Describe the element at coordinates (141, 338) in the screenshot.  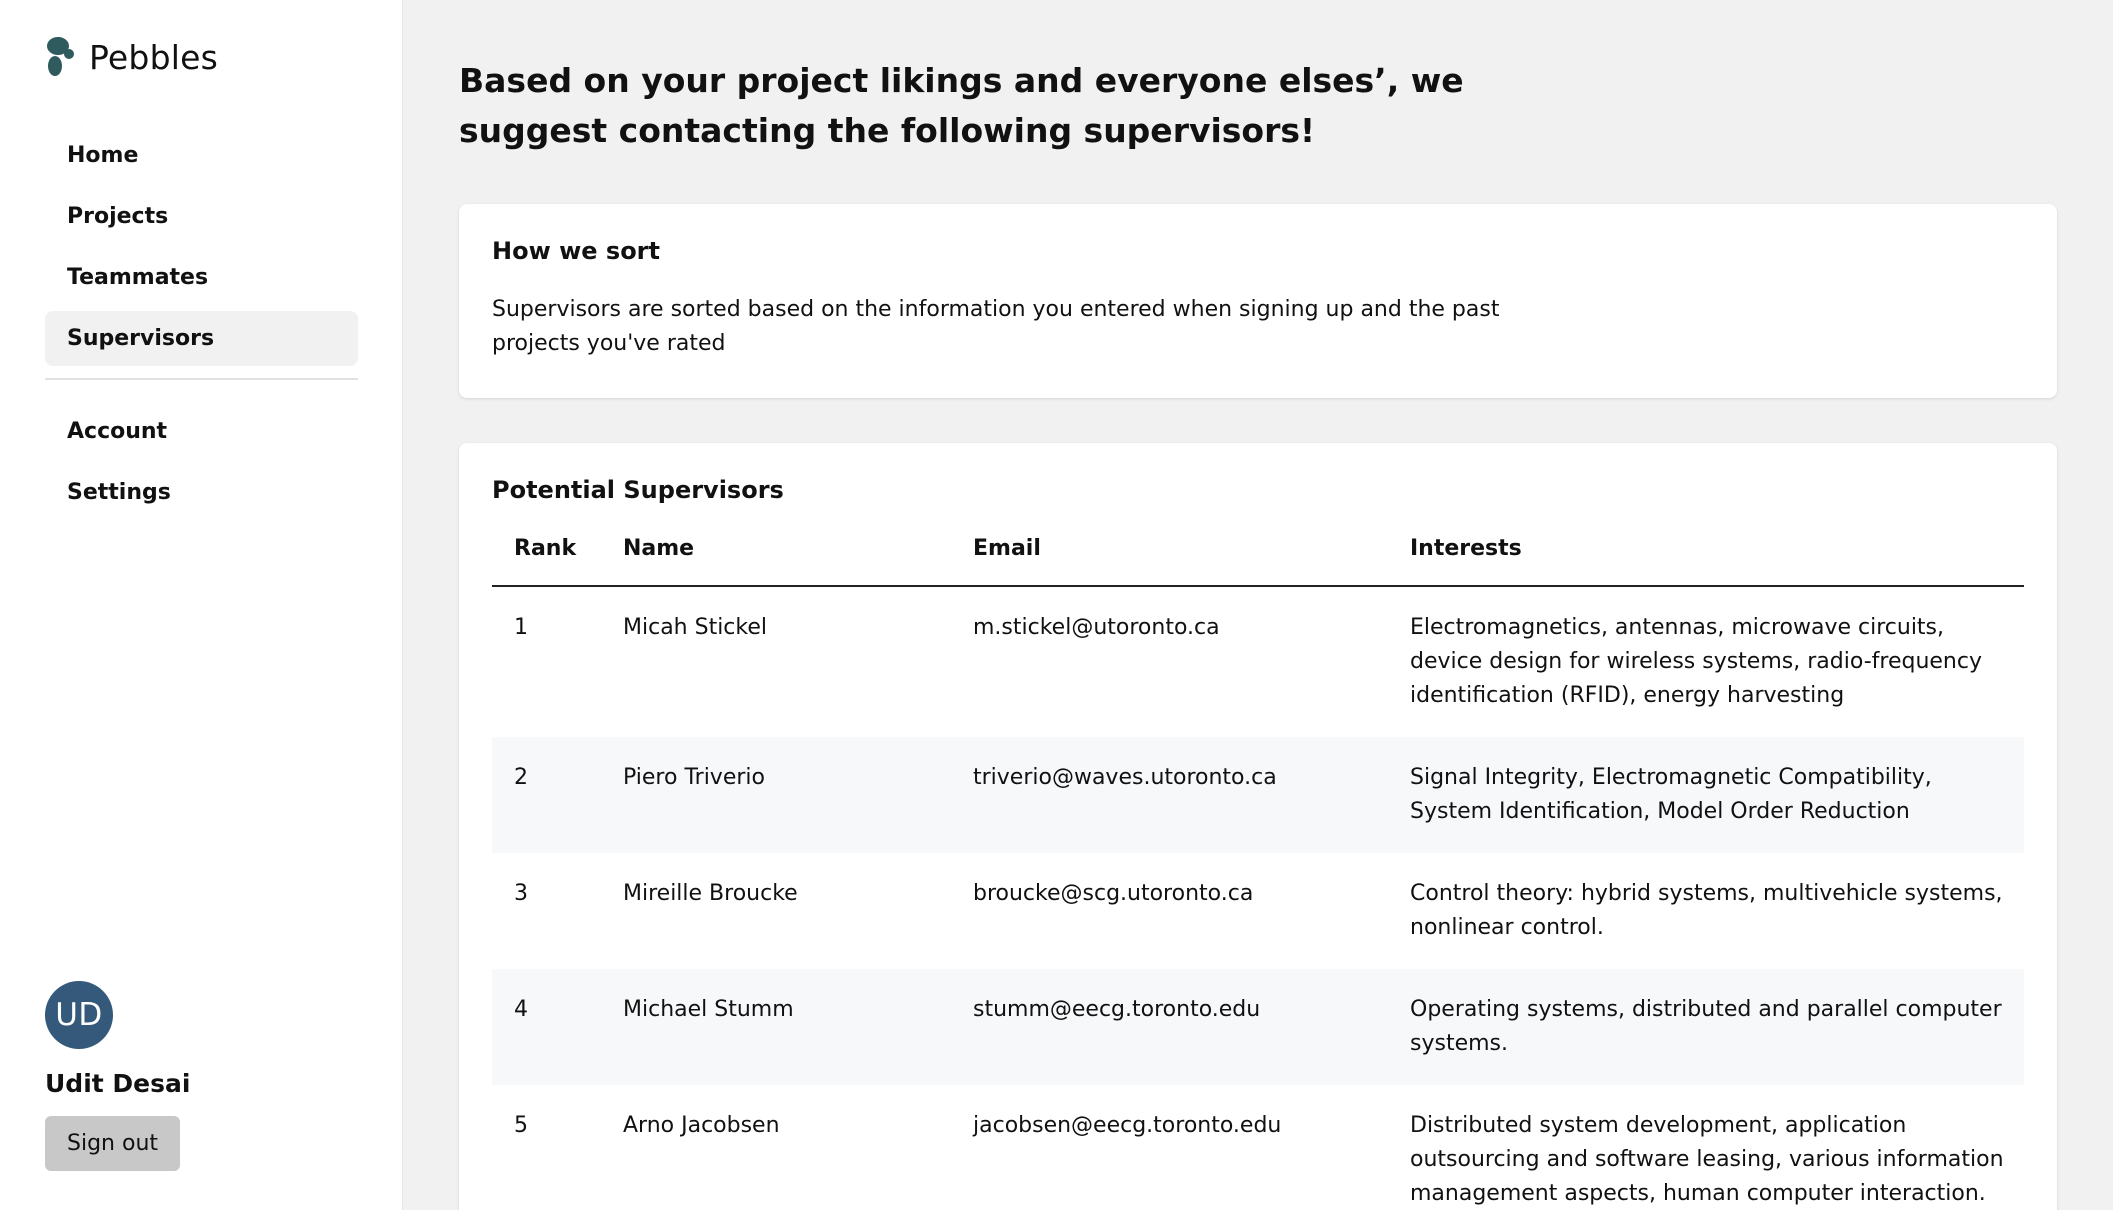
I see `sidebar-item-label: Supervisors` at that location.